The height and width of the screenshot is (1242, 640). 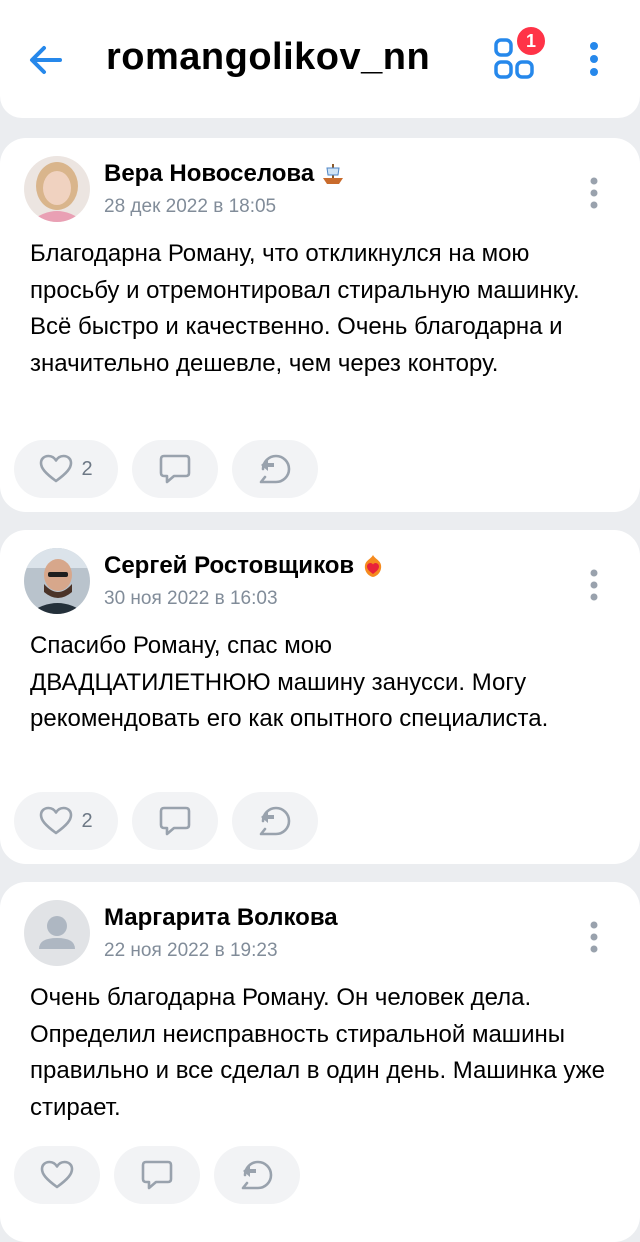 I want to click on post-actions, so click(x=157, y=1175).